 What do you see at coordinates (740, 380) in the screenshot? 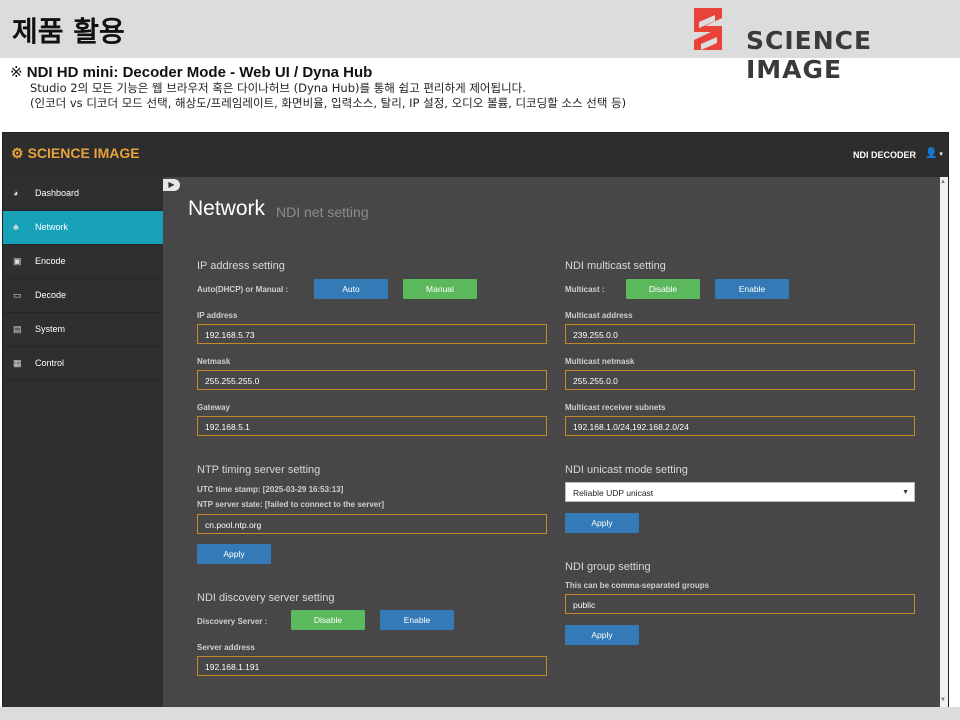
I see `multicast-netmask-field: 255.255.0.0` at bounding box center [740, 380].